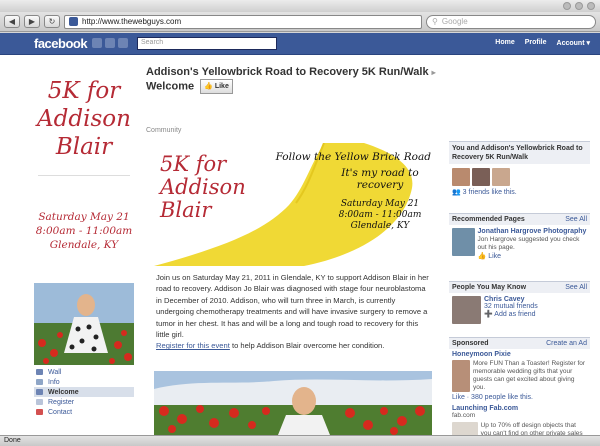 Image resolution: width=600 pixels, height=446 pixels. What do you see at coordinates (84, 231) in the screenshot?
I see `poster-time: 8:00am - 11:00am` at bounding box center [84, 231].